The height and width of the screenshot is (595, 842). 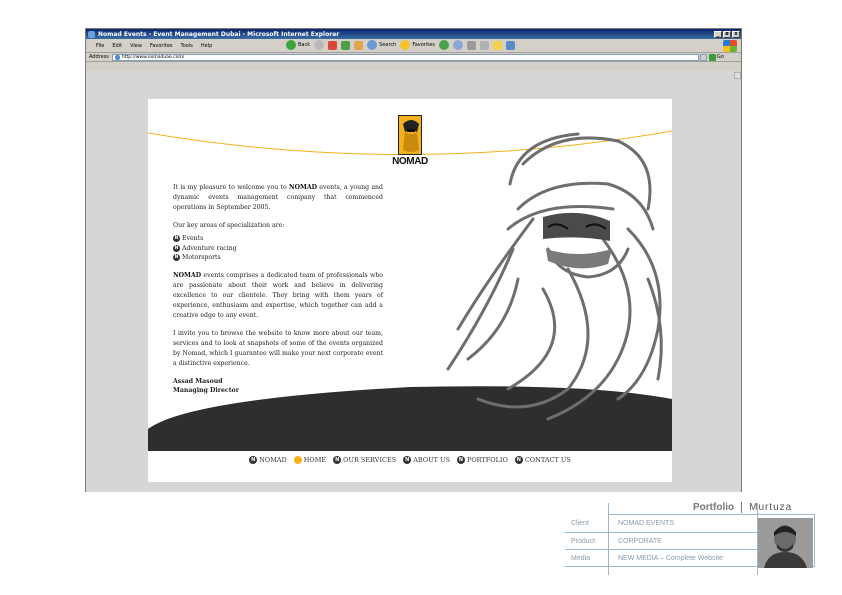 I want to click on table-row: Media NEW MEDIA – Complete Website, so click(x=662, y=558).